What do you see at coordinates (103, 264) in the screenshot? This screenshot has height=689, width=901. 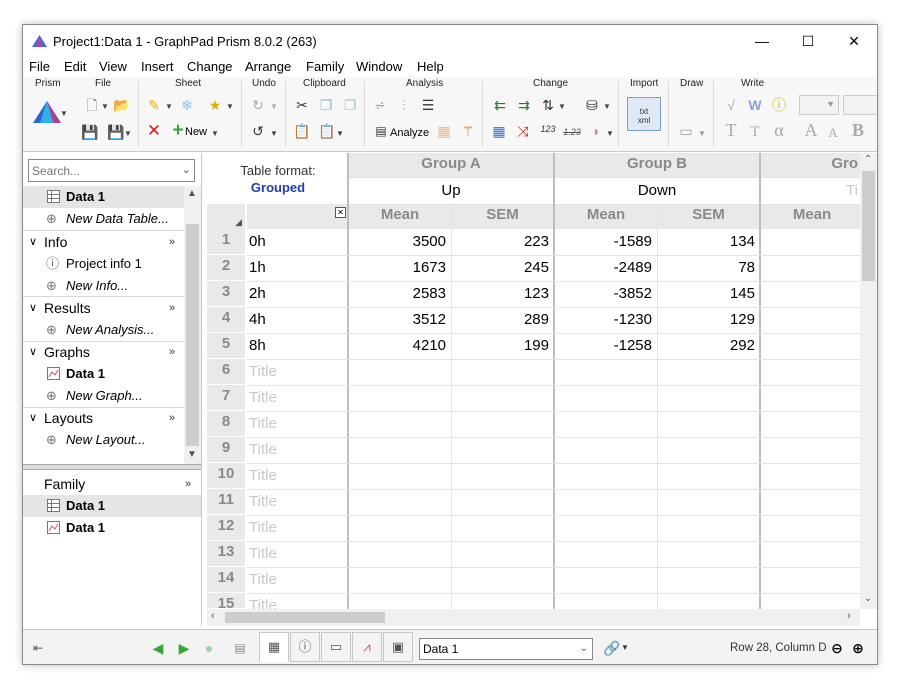 I see `nav-item-project-info: ⓘ Project info 1` at bounding box center [103, 264].